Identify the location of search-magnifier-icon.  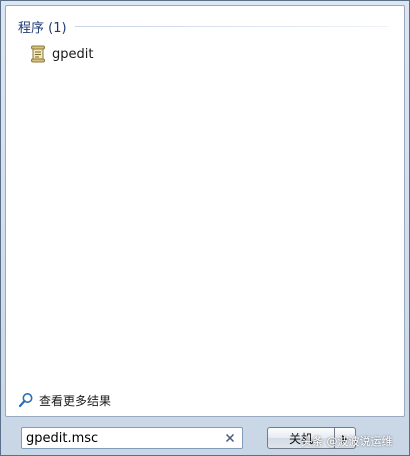
(26, 400).